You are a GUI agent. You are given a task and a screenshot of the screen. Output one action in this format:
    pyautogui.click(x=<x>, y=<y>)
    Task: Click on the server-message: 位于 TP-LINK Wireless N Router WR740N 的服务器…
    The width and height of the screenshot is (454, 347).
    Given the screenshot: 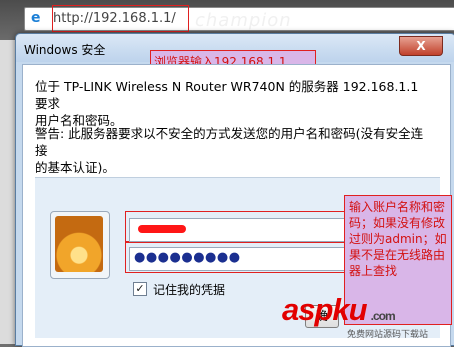 What is the action you would take?
    pyautogui.click(x=232, y=103)
    